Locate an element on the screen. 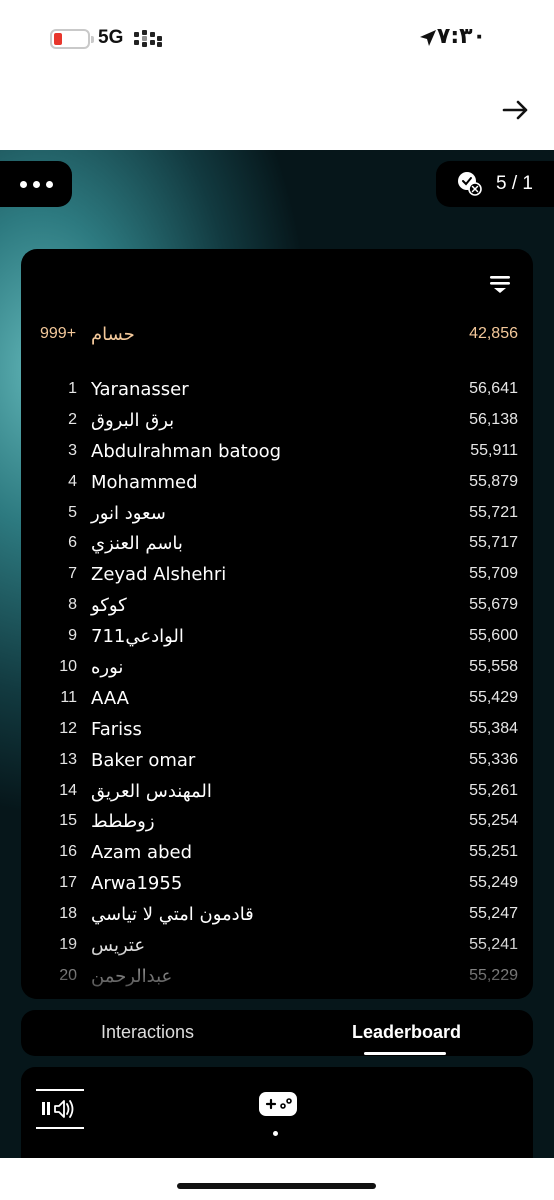 The width and height of the screenshot is (554, 1200). leaderboard-rank: 11 is located at coordinates (68, 697).